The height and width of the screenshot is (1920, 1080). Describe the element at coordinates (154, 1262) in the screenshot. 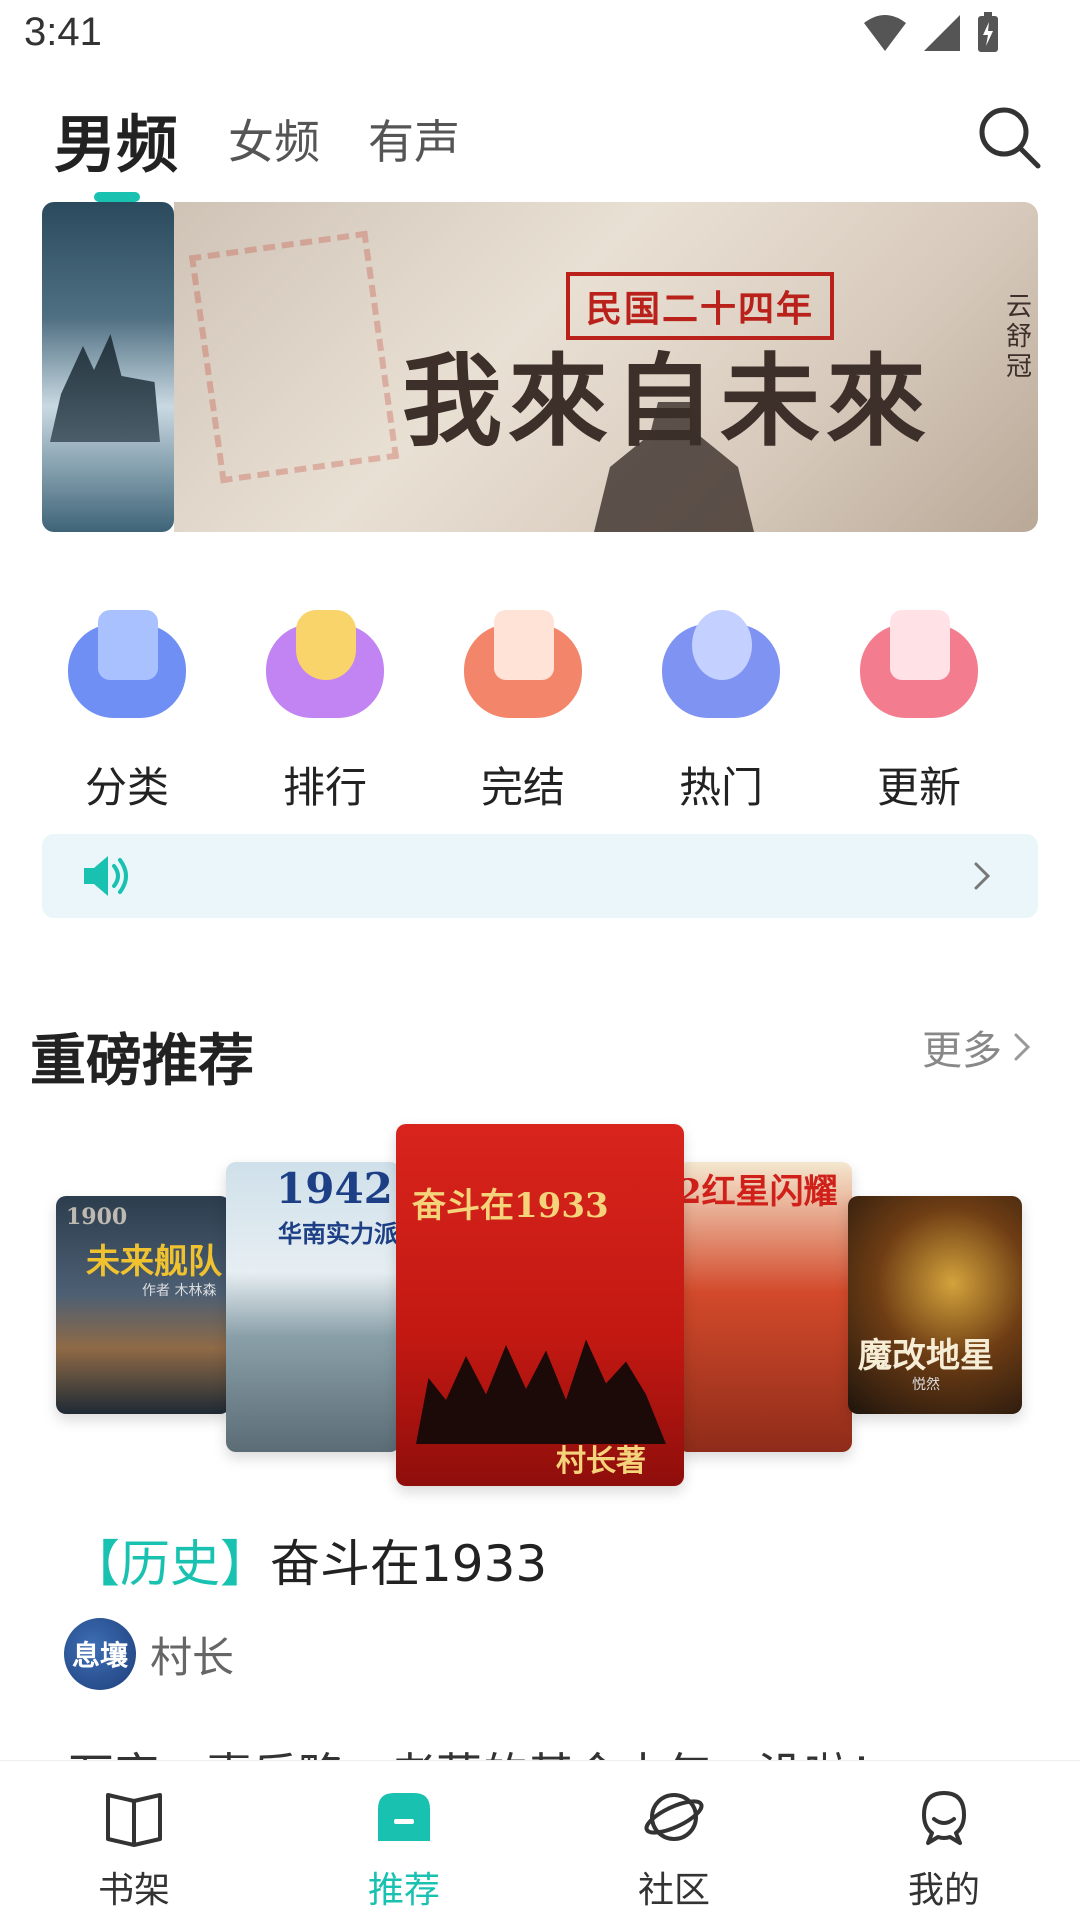

I see `book-cover-title: 未来舰队` at that location.